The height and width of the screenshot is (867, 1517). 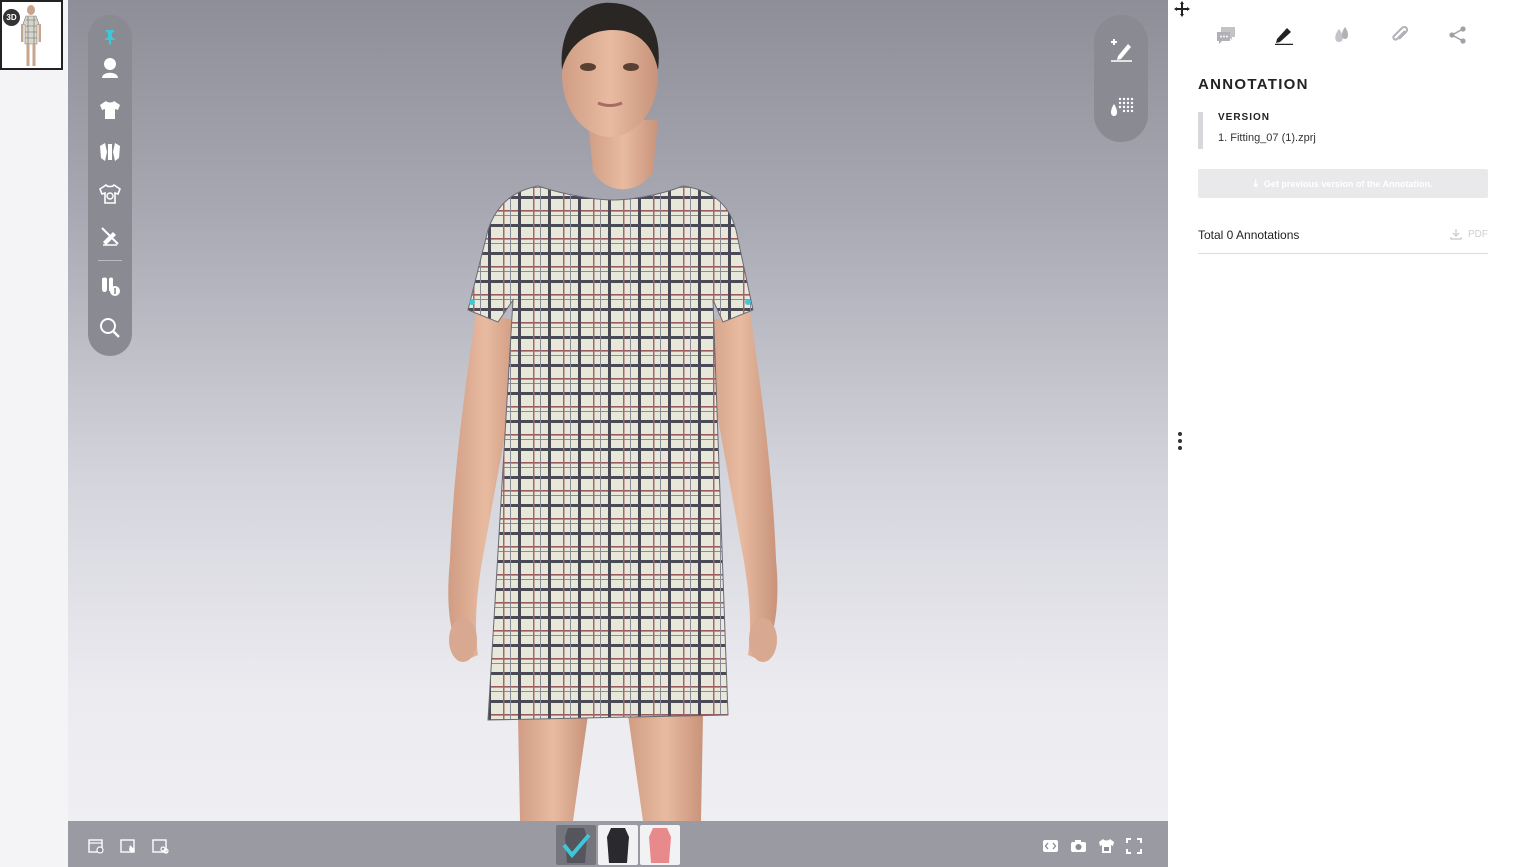 What do you see at coordinates (1255, 183) in the screenshot?
I see `download-icon: ⤓` at bounding box center [1255, 183].